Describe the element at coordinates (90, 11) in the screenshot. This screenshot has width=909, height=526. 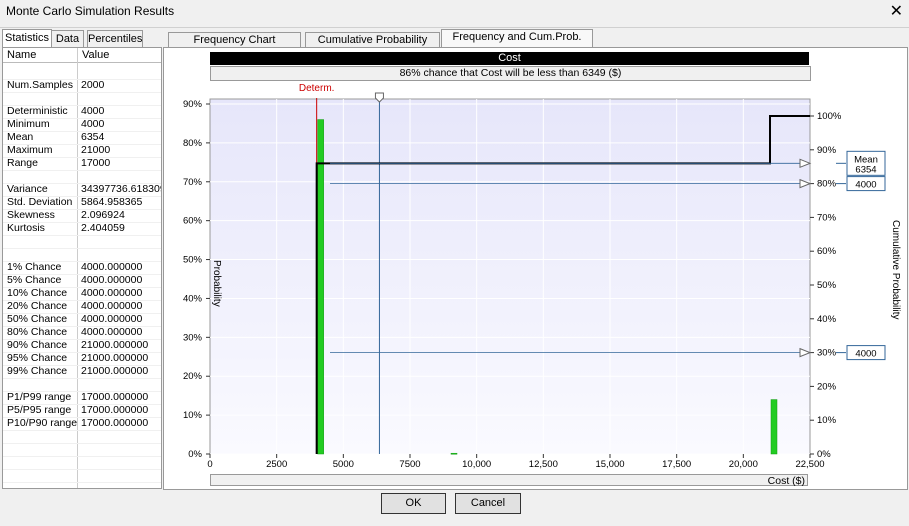
I see `window-title: Monte Carlo Simulation Results` at that location.